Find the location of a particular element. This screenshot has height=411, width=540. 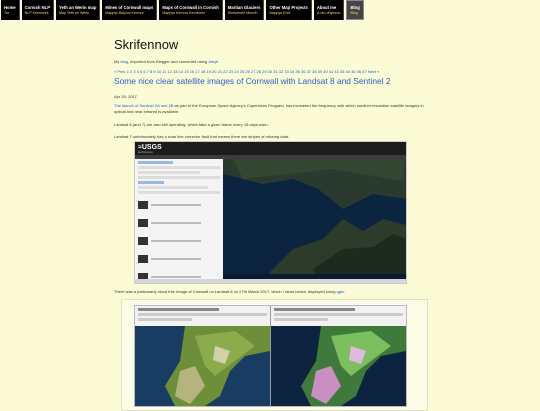

nav-item-subtitle: Blog is located at coordinates (354, 12).